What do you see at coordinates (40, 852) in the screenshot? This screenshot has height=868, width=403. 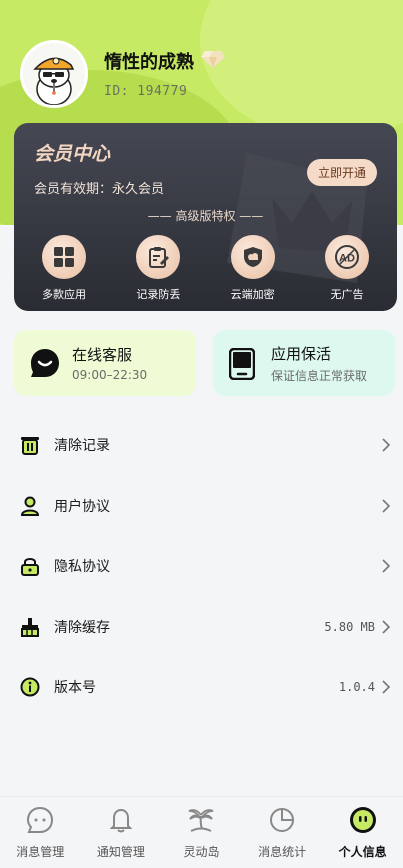 I see `tab-label: 消息管理` at bounding box center [40, 852].